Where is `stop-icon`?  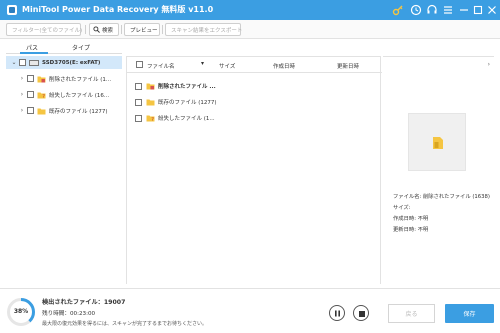 stop-icon is located at coordinates (361, 313).